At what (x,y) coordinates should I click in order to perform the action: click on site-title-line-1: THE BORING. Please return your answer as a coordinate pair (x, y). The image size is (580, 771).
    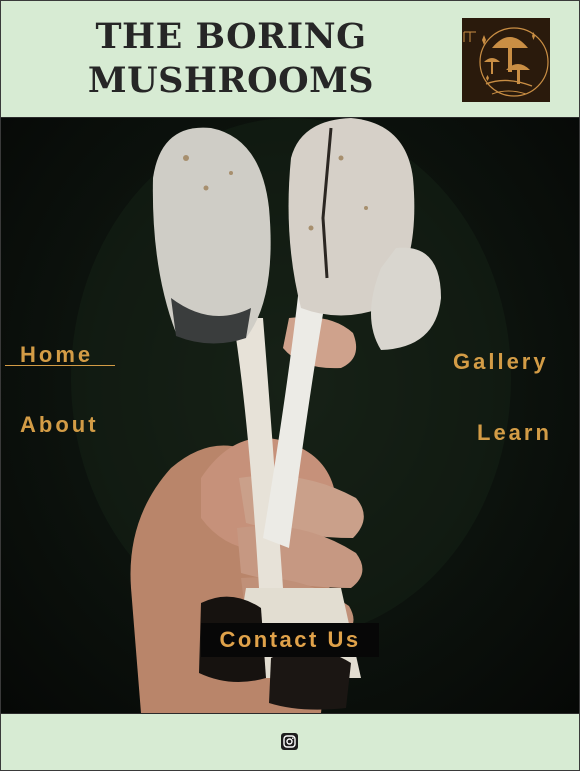
    Looking at the image, I should click on (231, 36).